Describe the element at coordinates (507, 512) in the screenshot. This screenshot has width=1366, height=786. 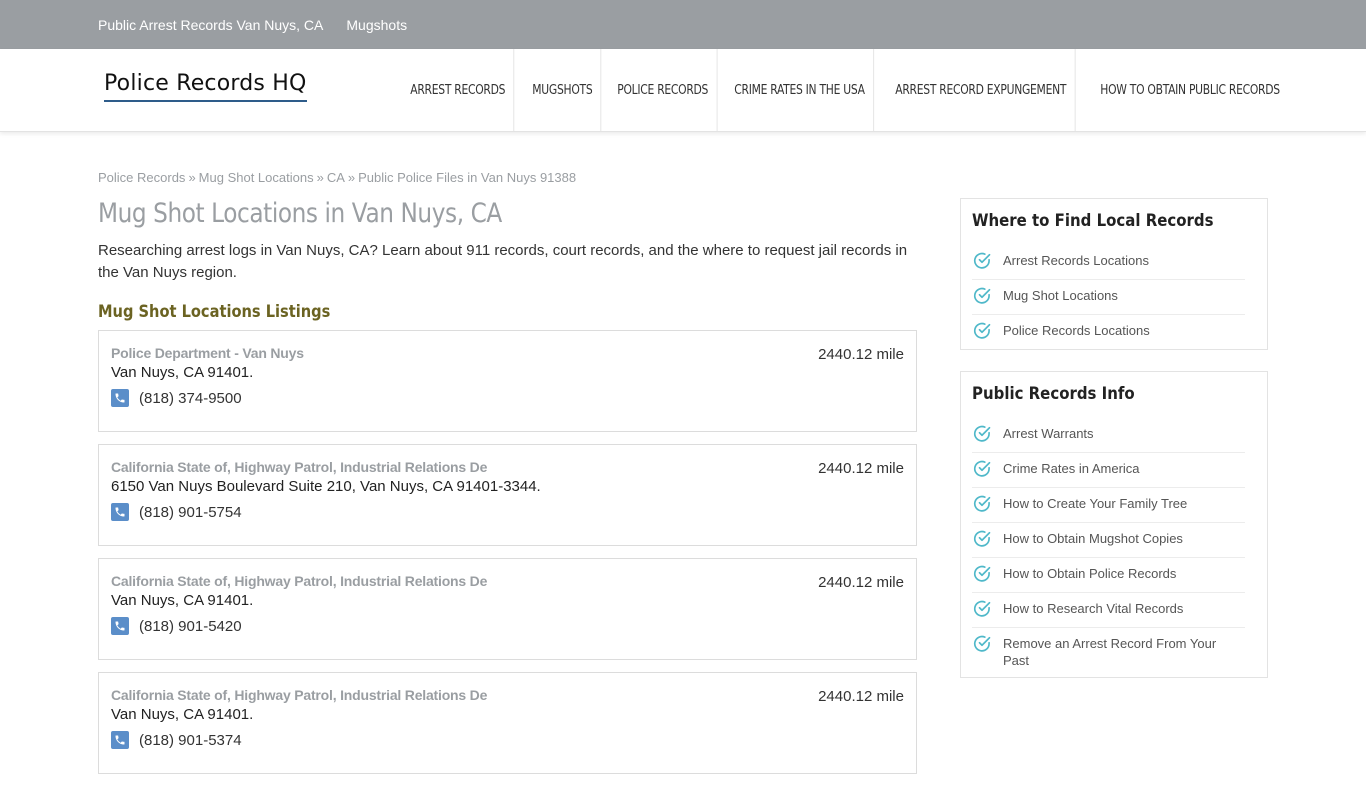
I see `listing-phone: (818) 901-5754` at that location.